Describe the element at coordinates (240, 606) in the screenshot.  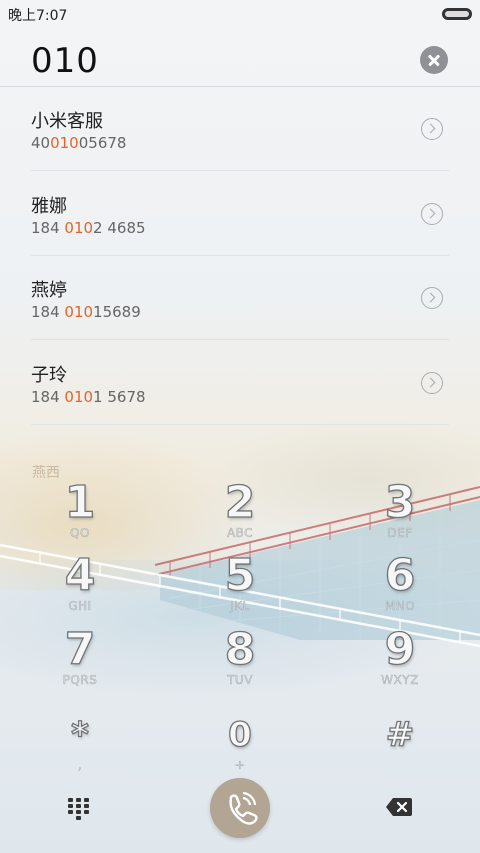
I see `key-letters: JKL` at that location.